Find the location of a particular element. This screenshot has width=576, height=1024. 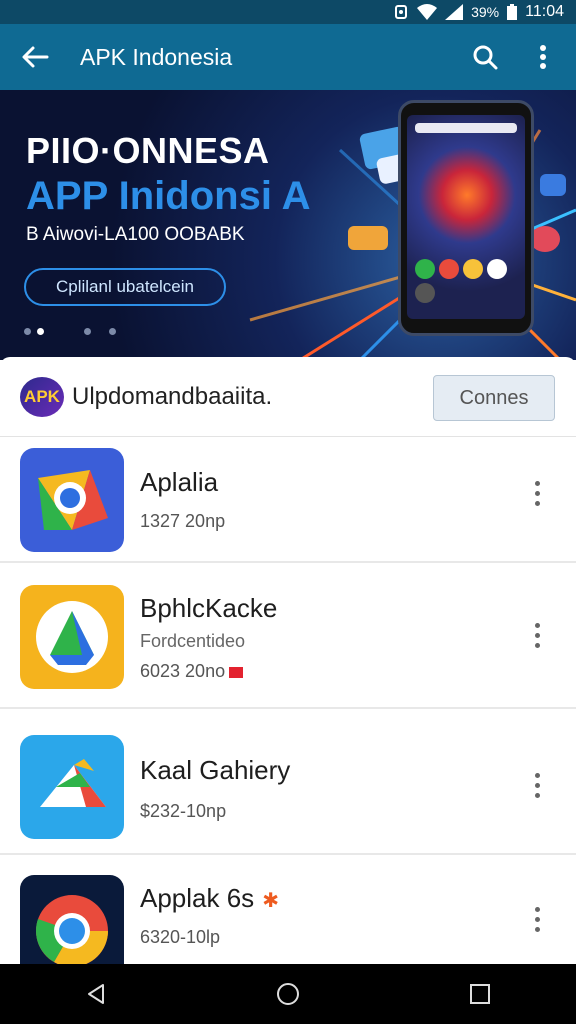

system-nav-bar is located at coordinates (288, 994).